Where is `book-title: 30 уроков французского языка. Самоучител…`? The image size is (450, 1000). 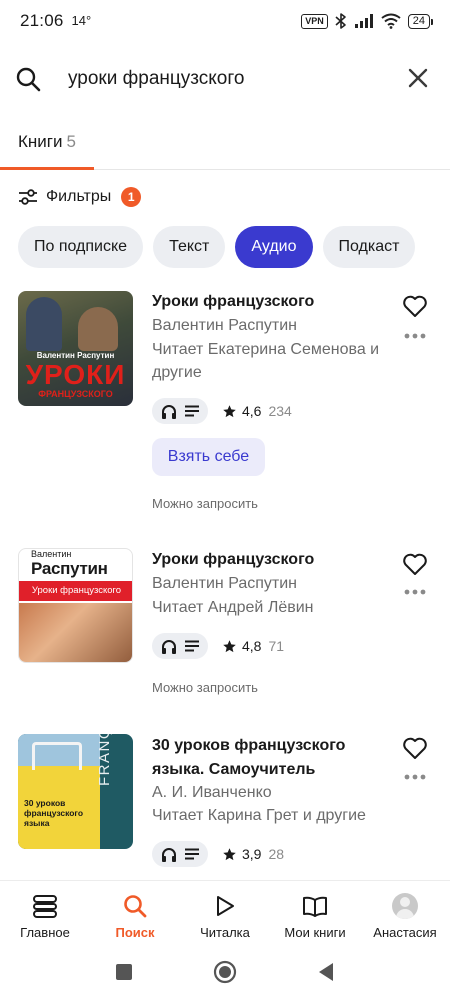 book-title: 30 уроков французского языка. Самоучител… is located at coordinates (272, 758).